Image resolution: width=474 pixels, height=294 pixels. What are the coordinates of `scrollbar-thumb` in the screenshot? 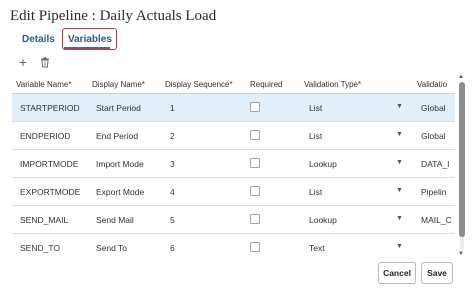 It's located at (462, 159).